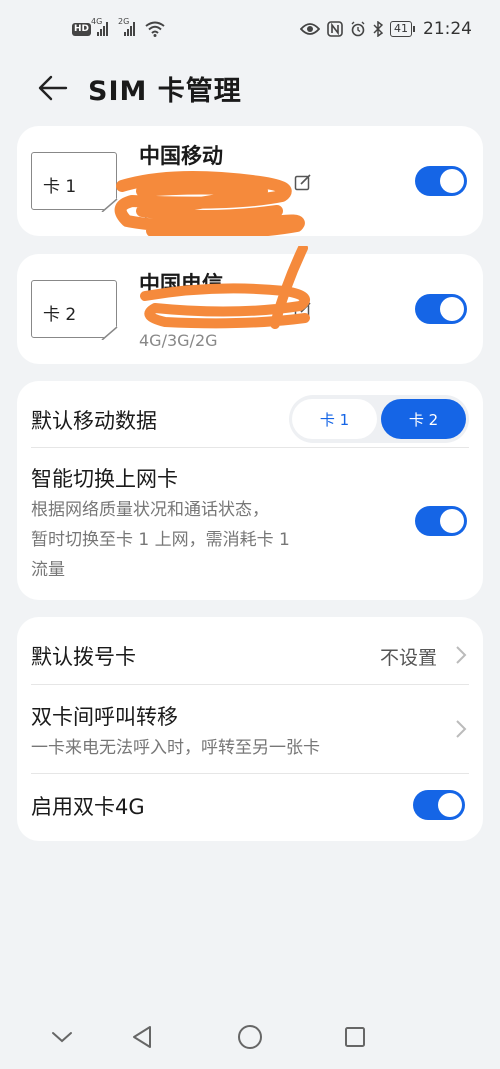 Image resolution: width=500 pixels, height=1069 pixels. Describe the element at coordinates (250, 181) in the screenshot. I see `sim-card-1: 卡 1 中国移动 5 4G` at that location.